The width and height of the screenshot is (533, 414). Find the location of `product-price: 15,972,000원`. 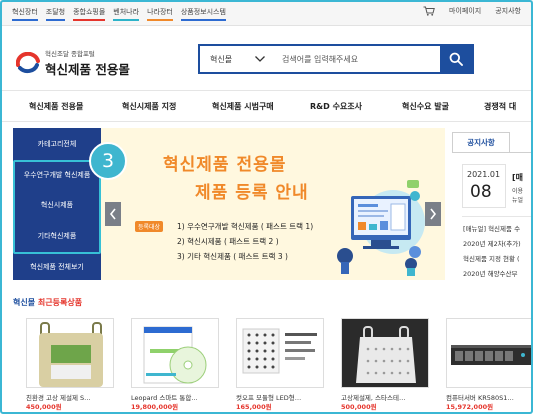

product-price: 15,972,000원 is located at coordinates (470, 407).